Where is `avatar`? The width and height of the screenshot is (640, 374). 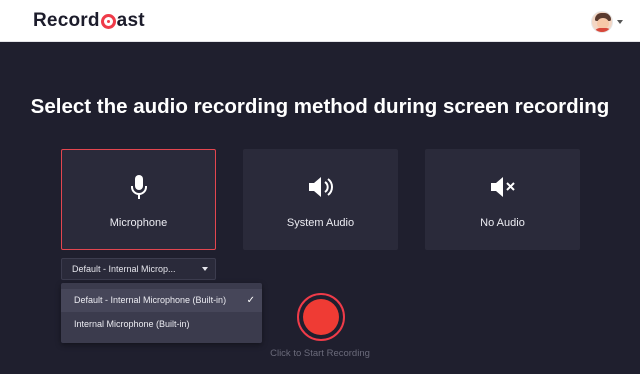 avatar is located at coordinates (602, 22).